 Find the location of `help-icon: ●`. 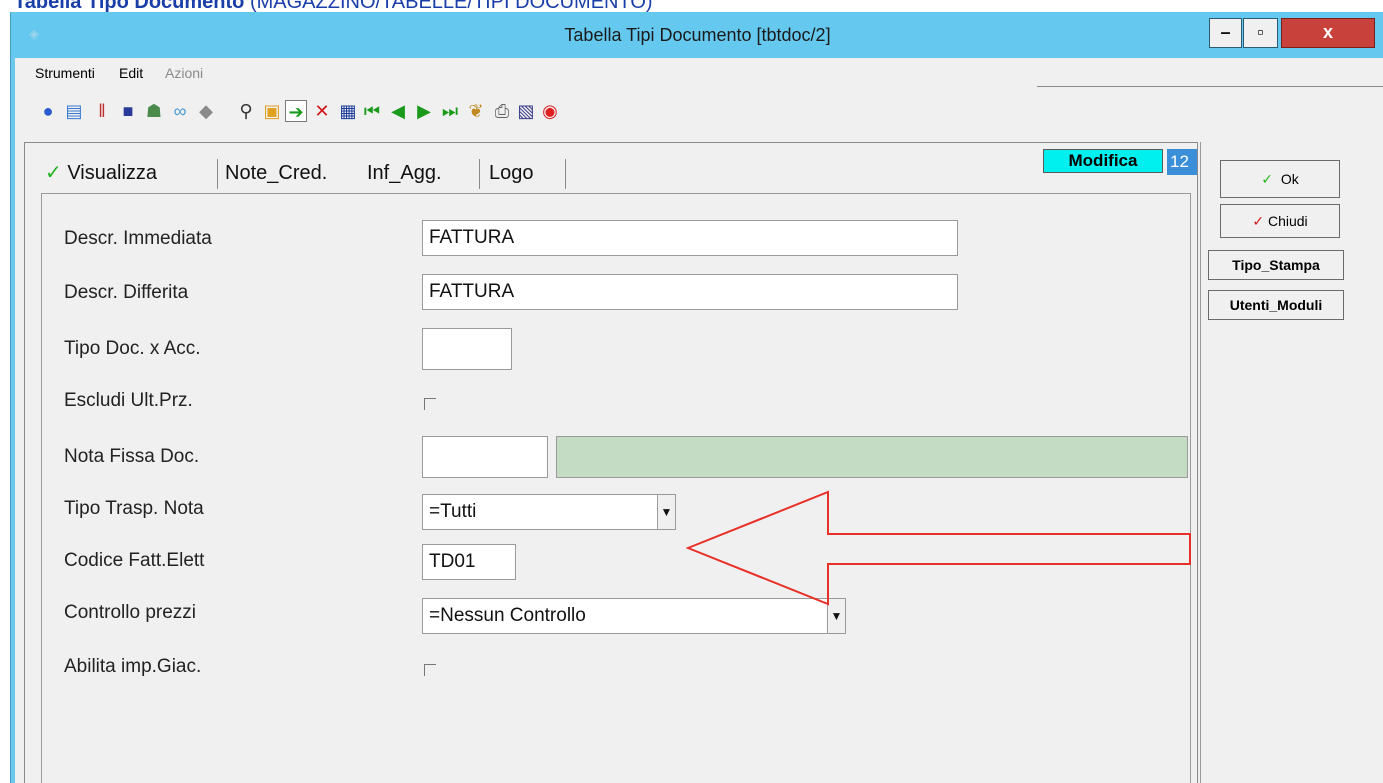

help-icon: ● is located at coordinates (48, 111).